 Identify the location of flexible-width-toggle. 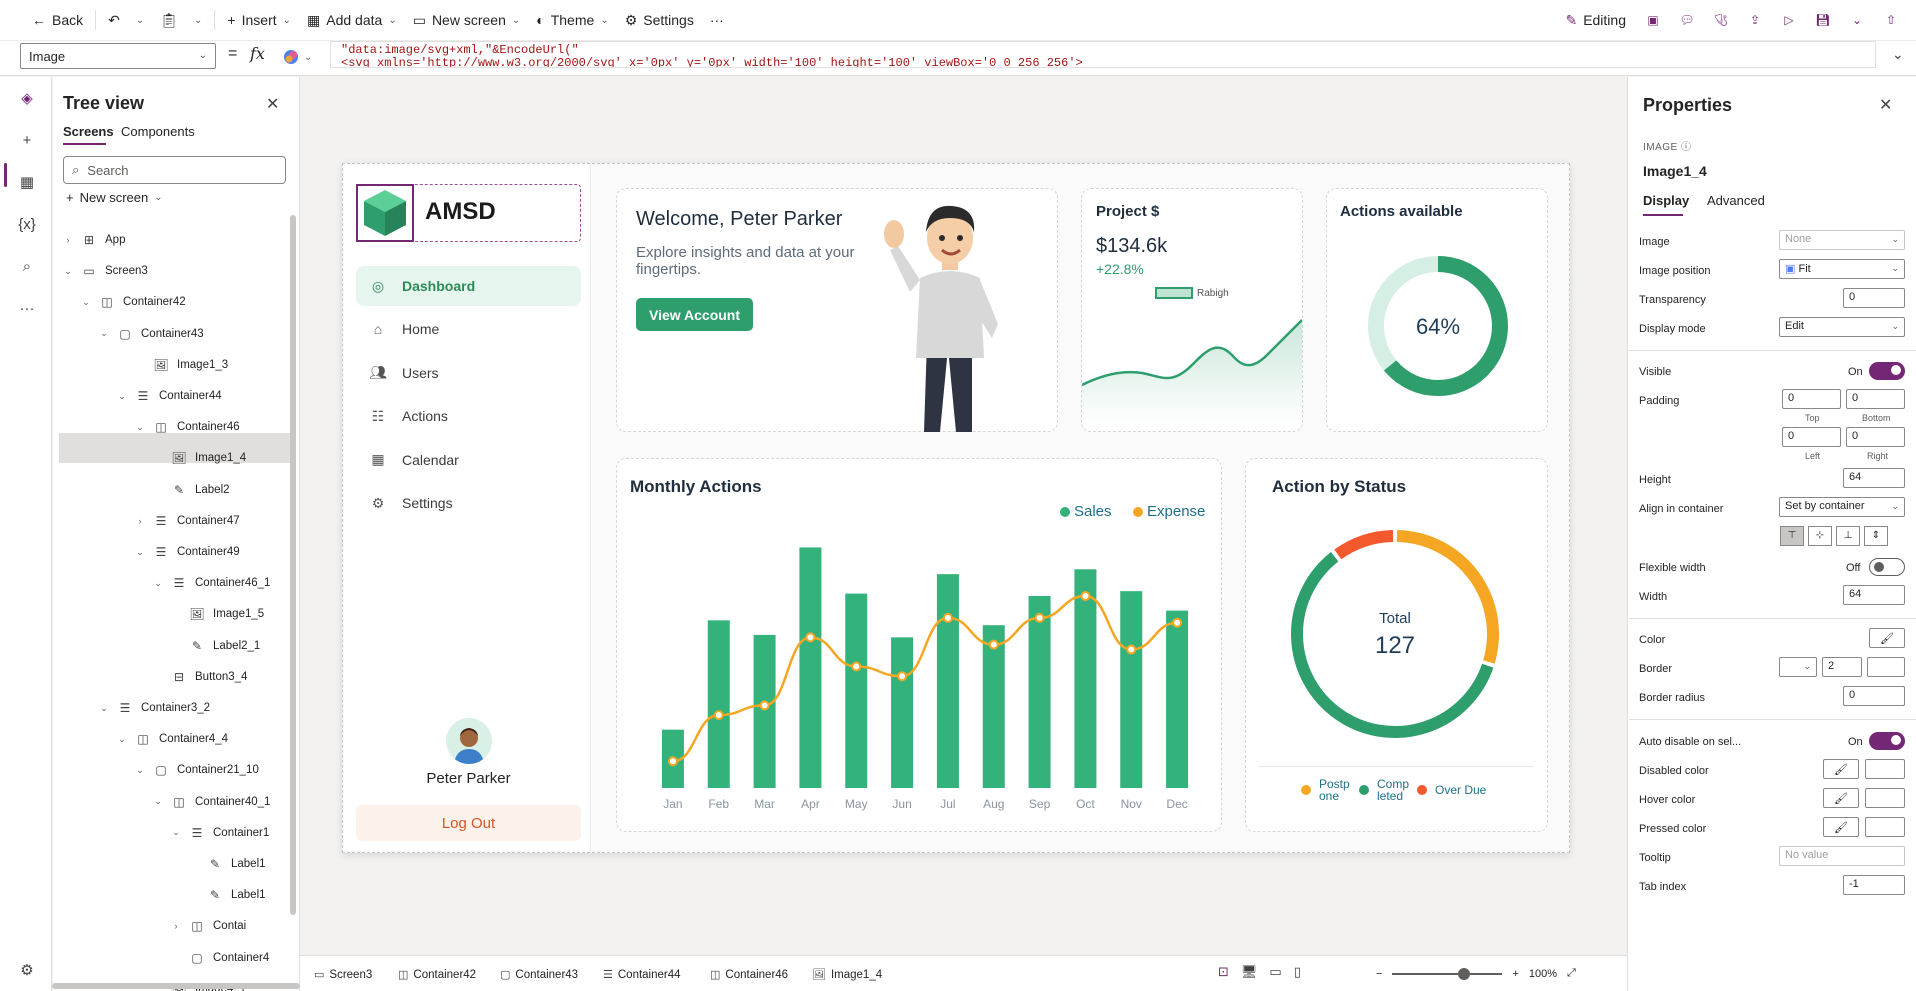
(1887, 567).